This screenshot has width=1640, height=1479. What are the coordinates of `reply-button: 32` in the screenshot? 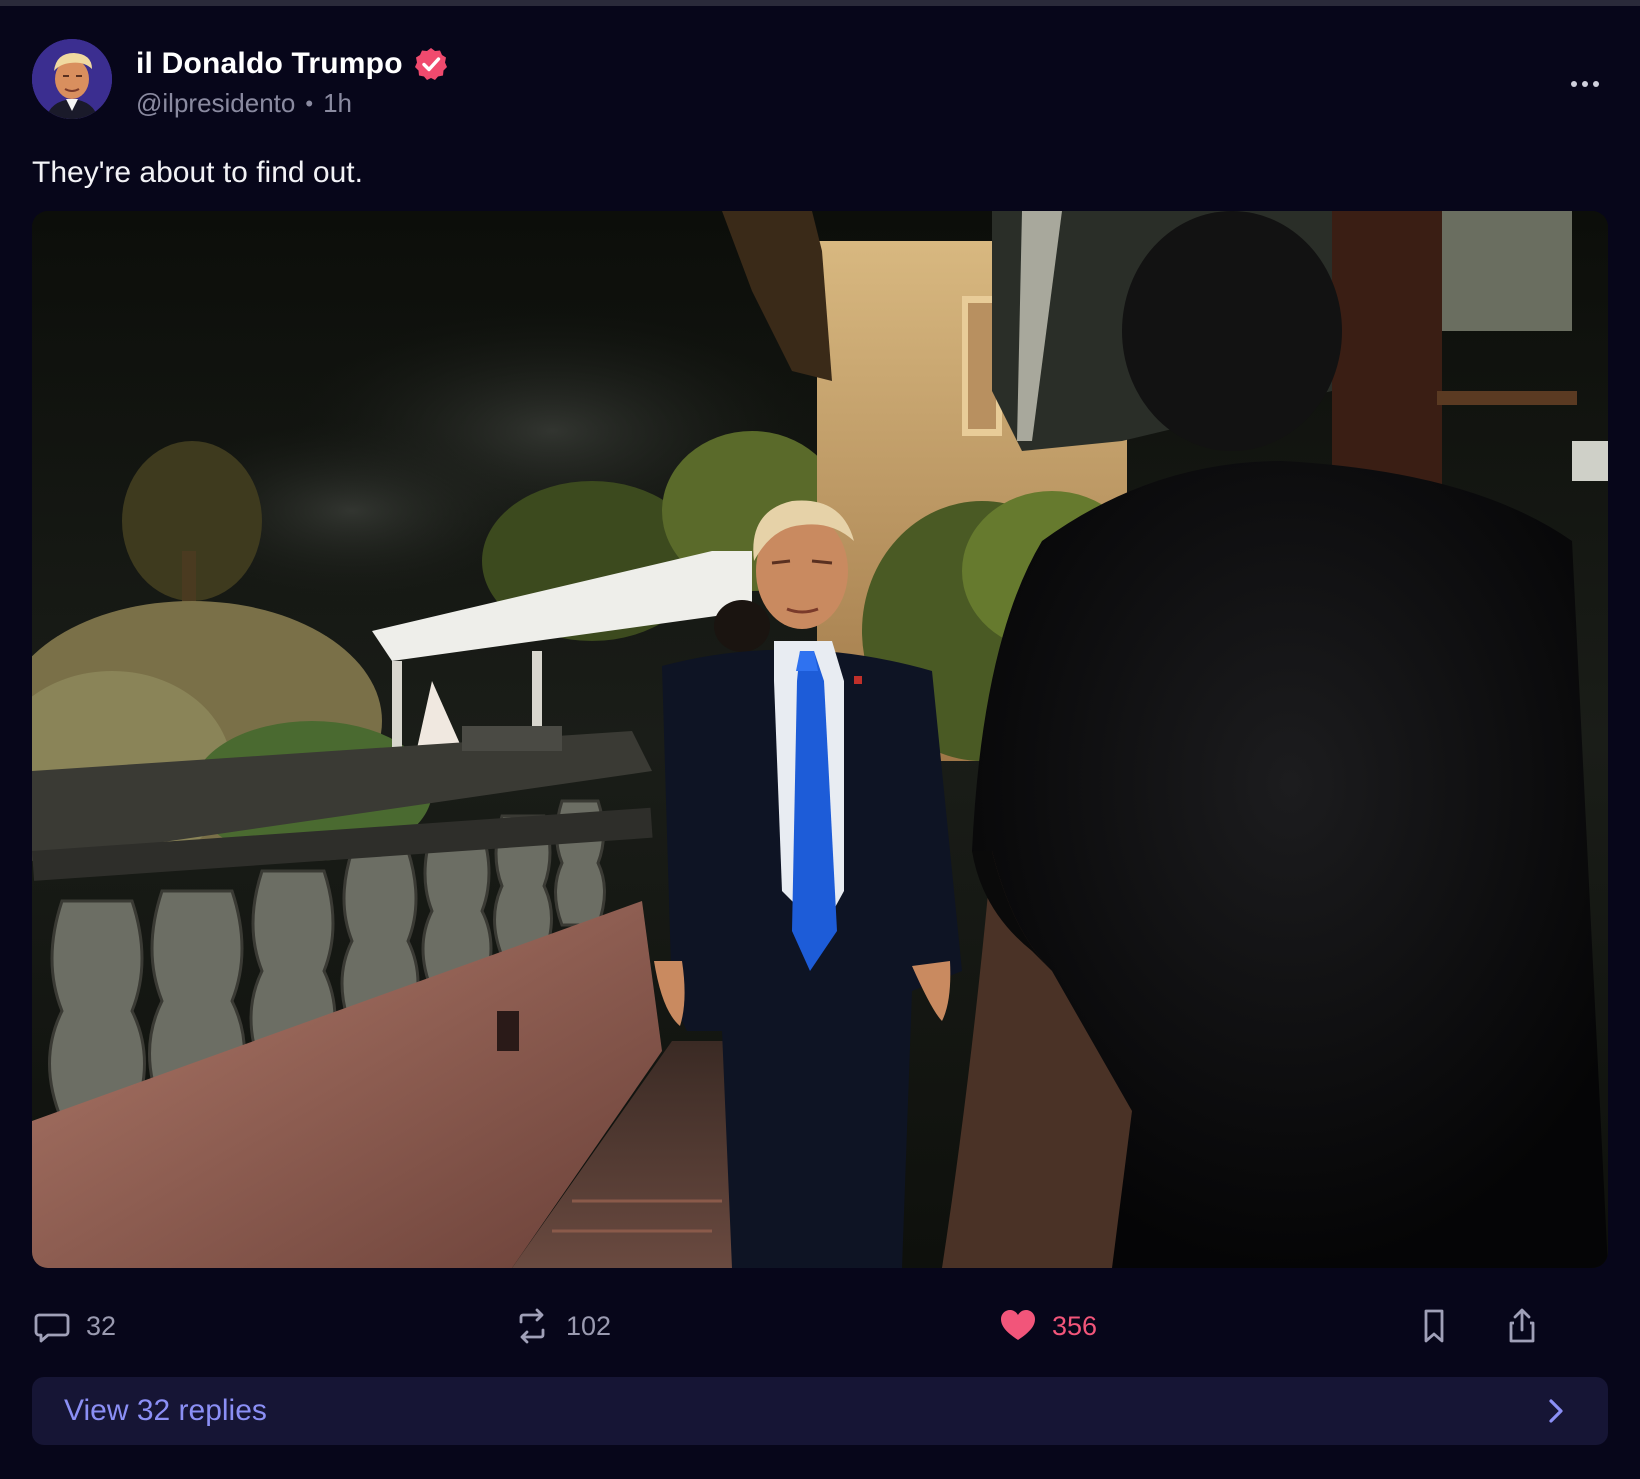 It's located at (74, 1326).